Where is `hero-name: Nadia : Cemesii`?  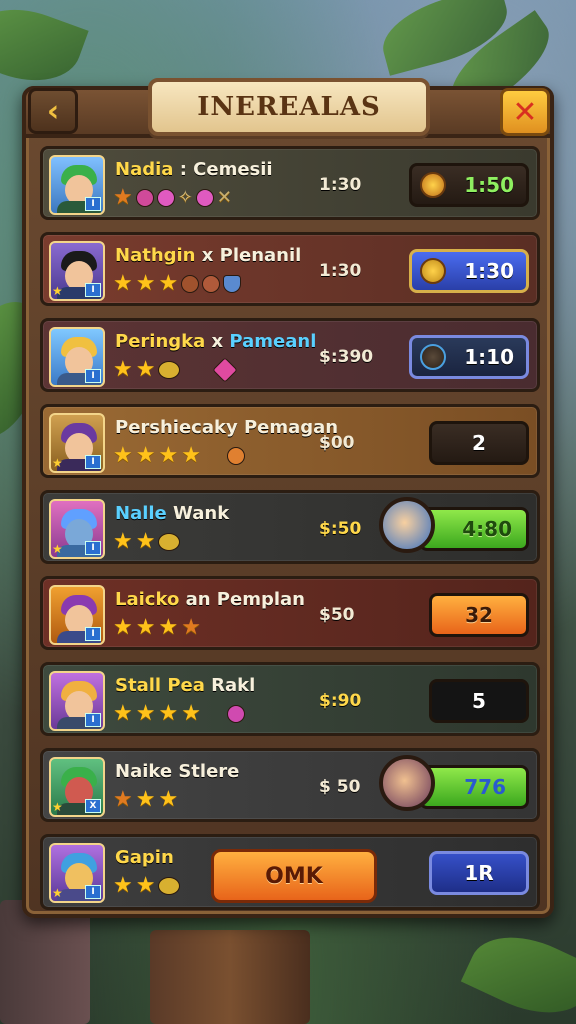 hero-name: Nadia : Cemesii is located at coordinates (194, 169).